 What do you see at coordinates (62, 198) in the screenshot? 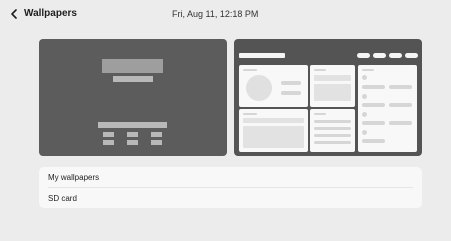
I see `list-item-label: SD card` at bounding box center [62, 198].